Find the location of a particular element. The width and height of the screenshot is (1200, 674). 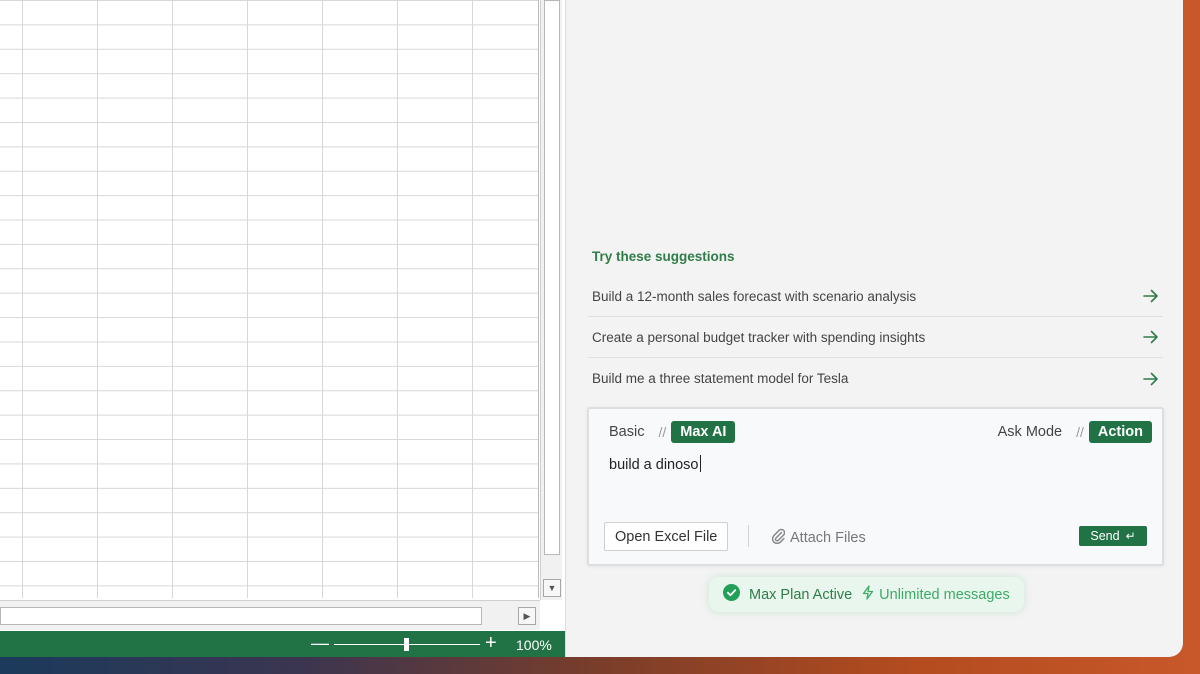

toolbar-divider is located at coordinates (748, 536).